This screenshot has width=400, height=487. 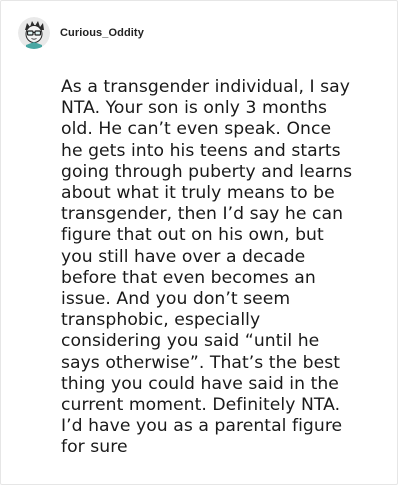 I want to click on username-label: Curious_Oddity, so click(x=102, y=33).